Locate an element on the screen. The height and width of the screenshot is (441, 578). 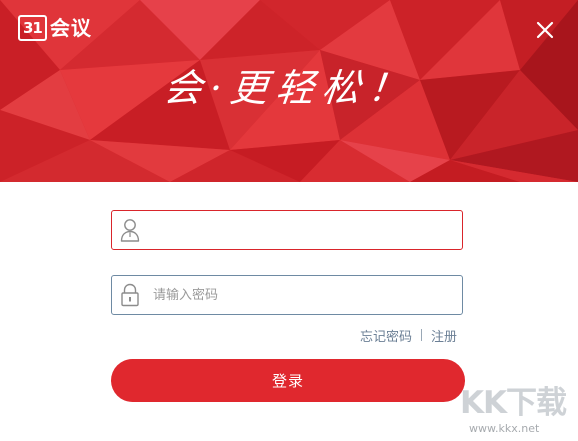
slogan: 会·更轻松！ is located at coordinates (289, 88).